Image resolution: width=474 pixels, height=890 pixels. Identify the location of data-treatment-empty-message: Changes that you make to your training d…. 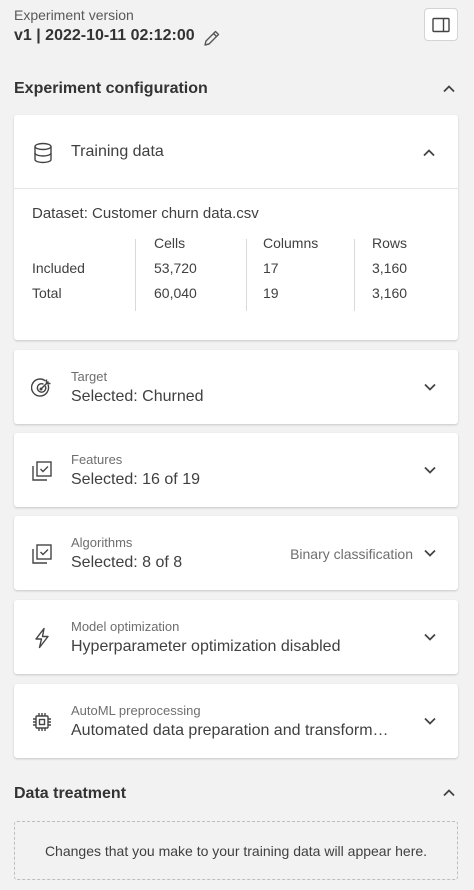
(236, 850).